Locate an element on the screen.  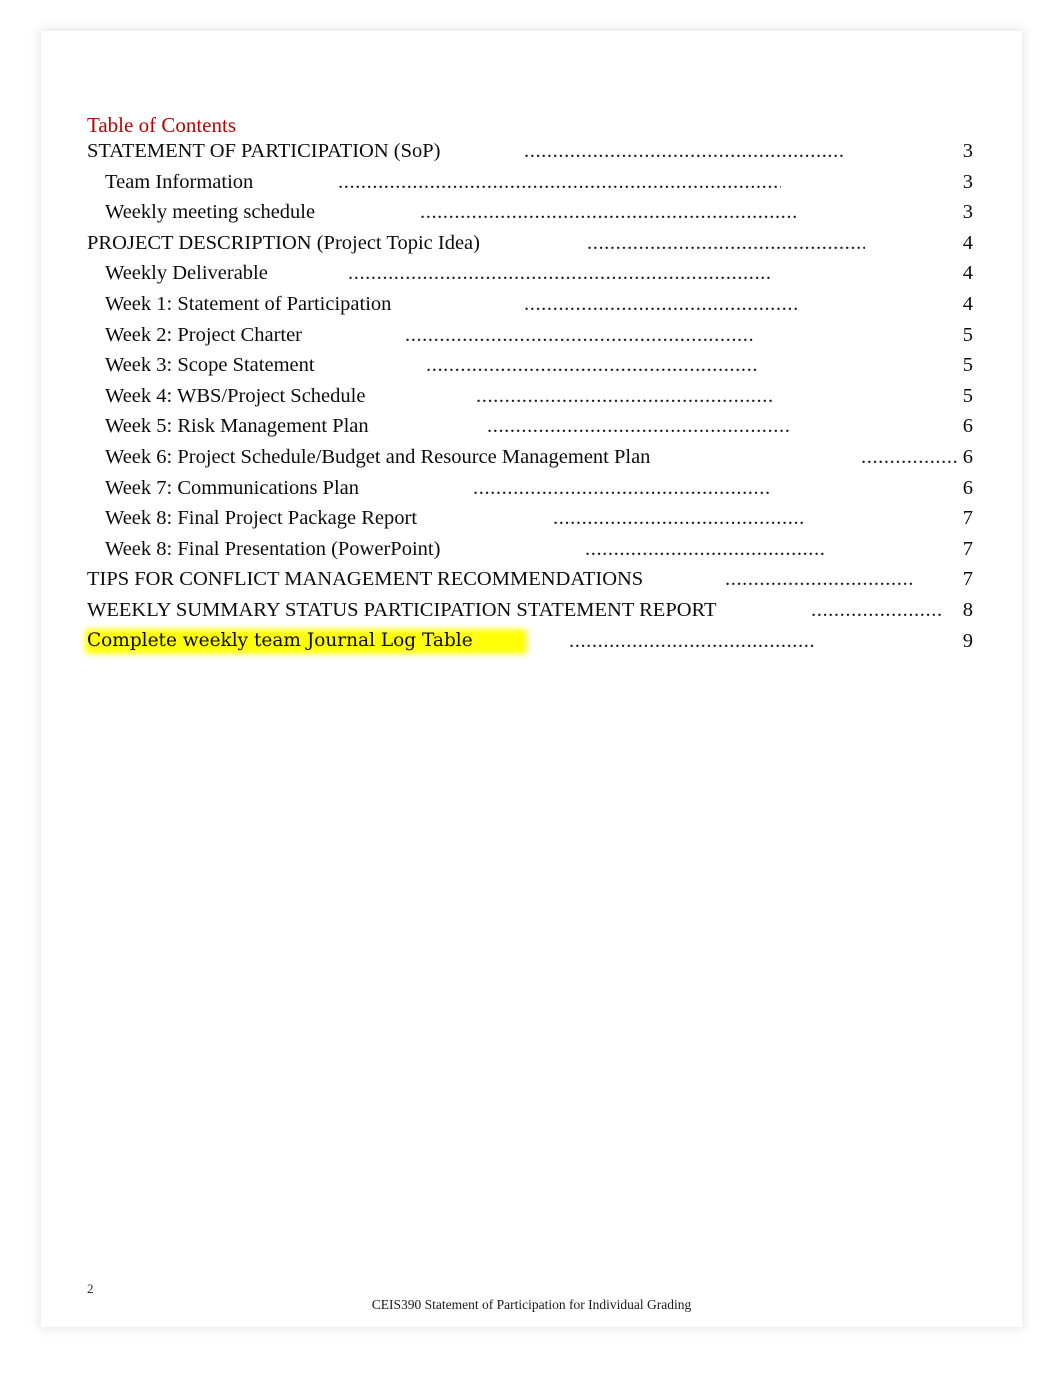
toc-entry-label: Week 7: Communications Plan is located at coordinates (232, 487).